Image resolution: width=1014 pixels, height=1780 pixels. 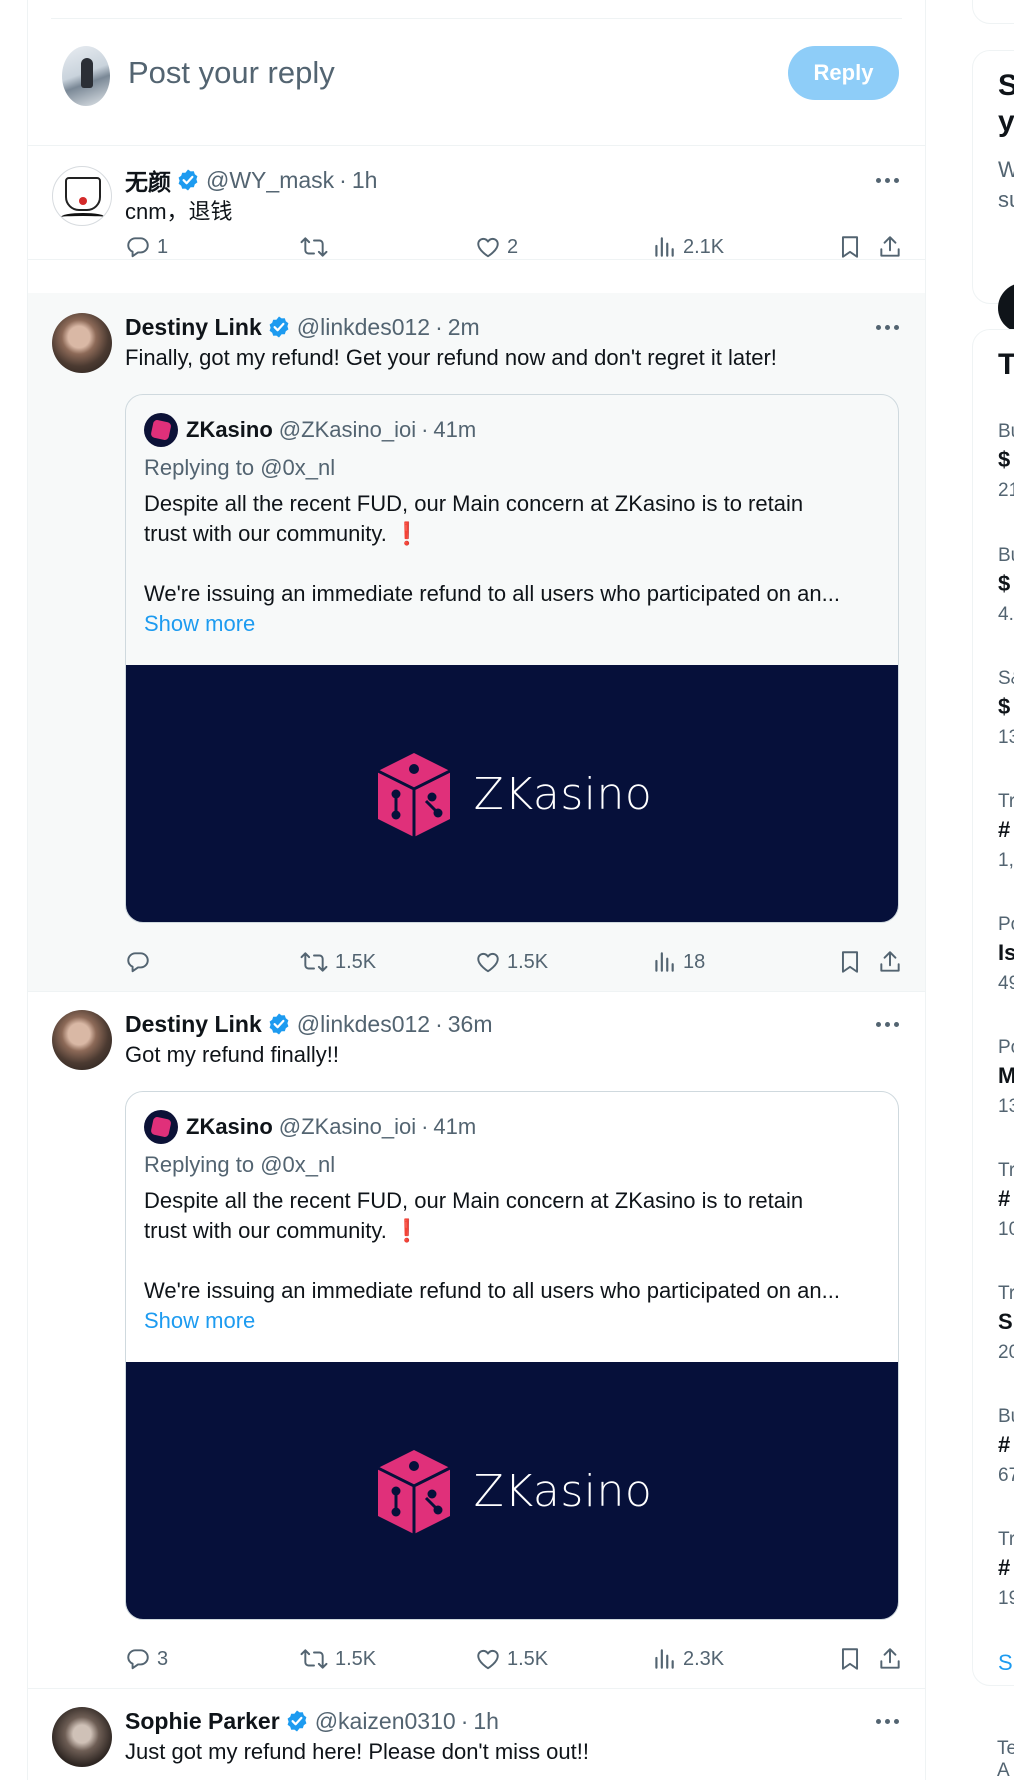 What do you see at coordinates (202, 1721) in the screenshot?
I see `display-name: Sophie Parker` at bounding box center [202, 1721].